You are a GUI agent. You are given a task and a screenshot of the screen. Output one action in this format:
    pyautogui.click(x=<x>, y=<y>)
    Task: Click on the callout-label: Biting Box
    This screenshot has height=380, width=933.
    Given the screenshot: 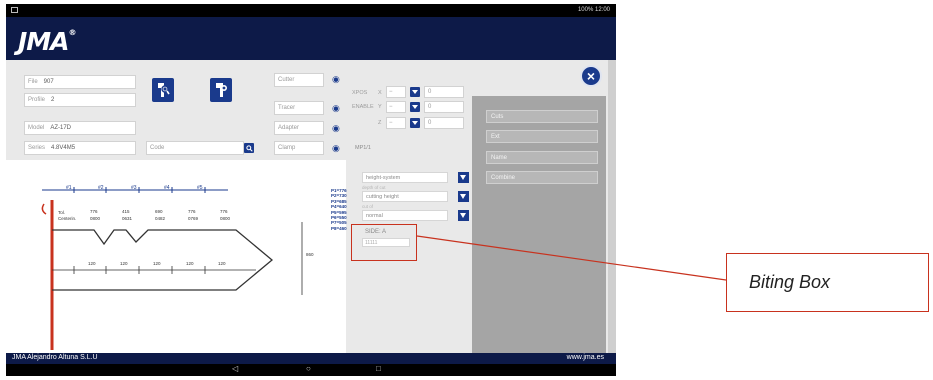 What is the action you would take?
    pyautogui.click(x=790, y=282)
    